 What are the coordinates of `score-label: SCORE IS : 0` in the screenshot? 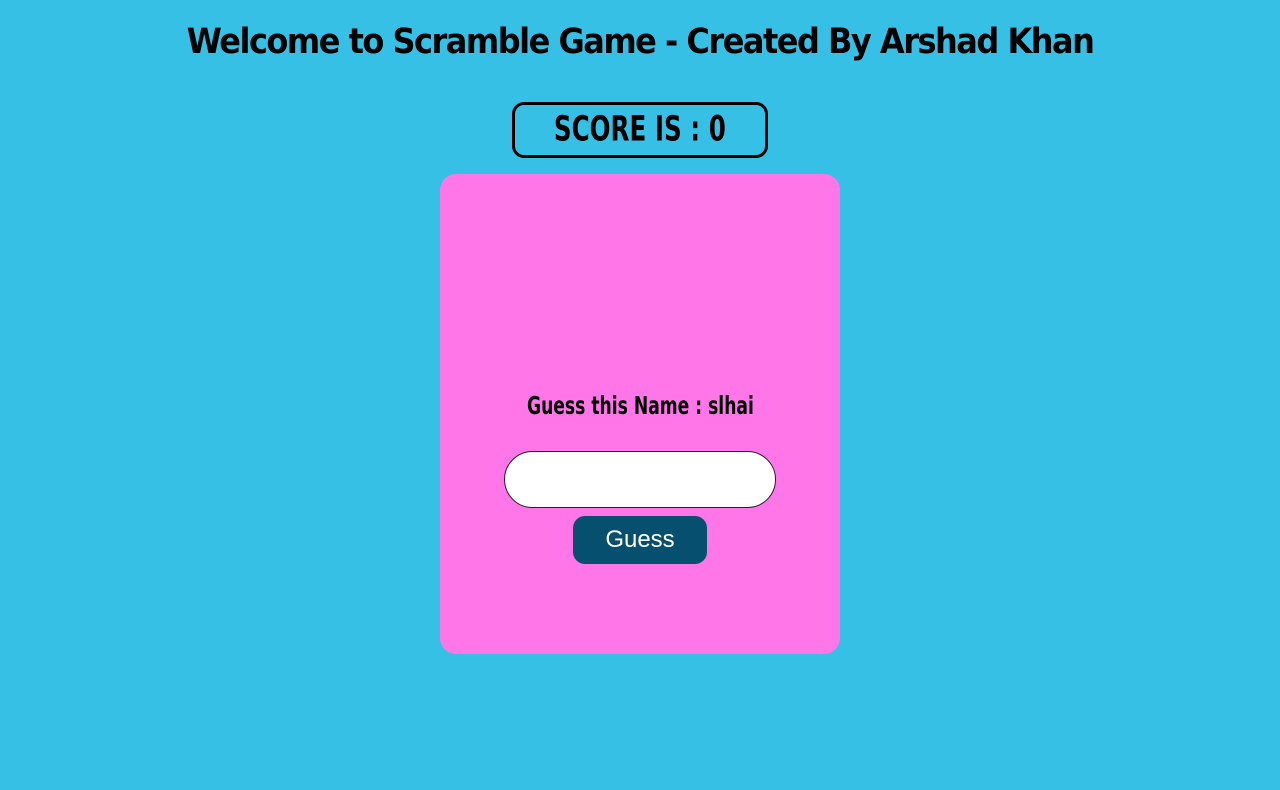 It's located at (640, 129).